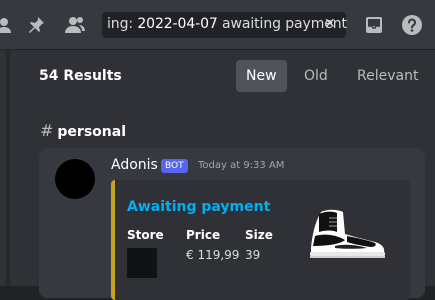  What do you see at coordinates (253, 255) in the screenshot?
I see `field-size-value: 39` at bounding box center [253, 255].